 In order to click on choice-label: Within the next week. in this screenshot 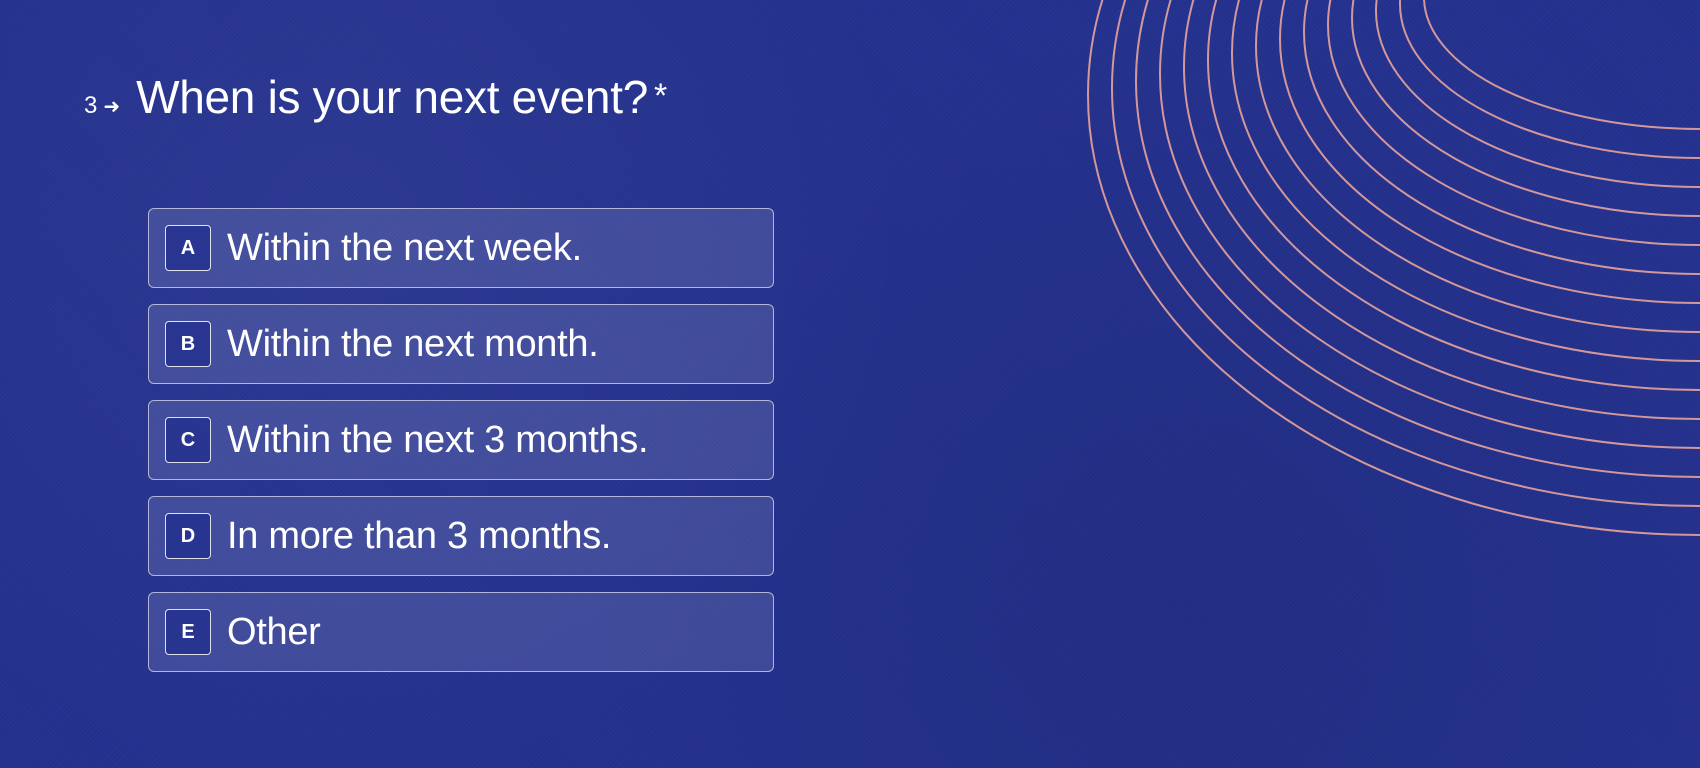, I will do `click(404, 247)`.